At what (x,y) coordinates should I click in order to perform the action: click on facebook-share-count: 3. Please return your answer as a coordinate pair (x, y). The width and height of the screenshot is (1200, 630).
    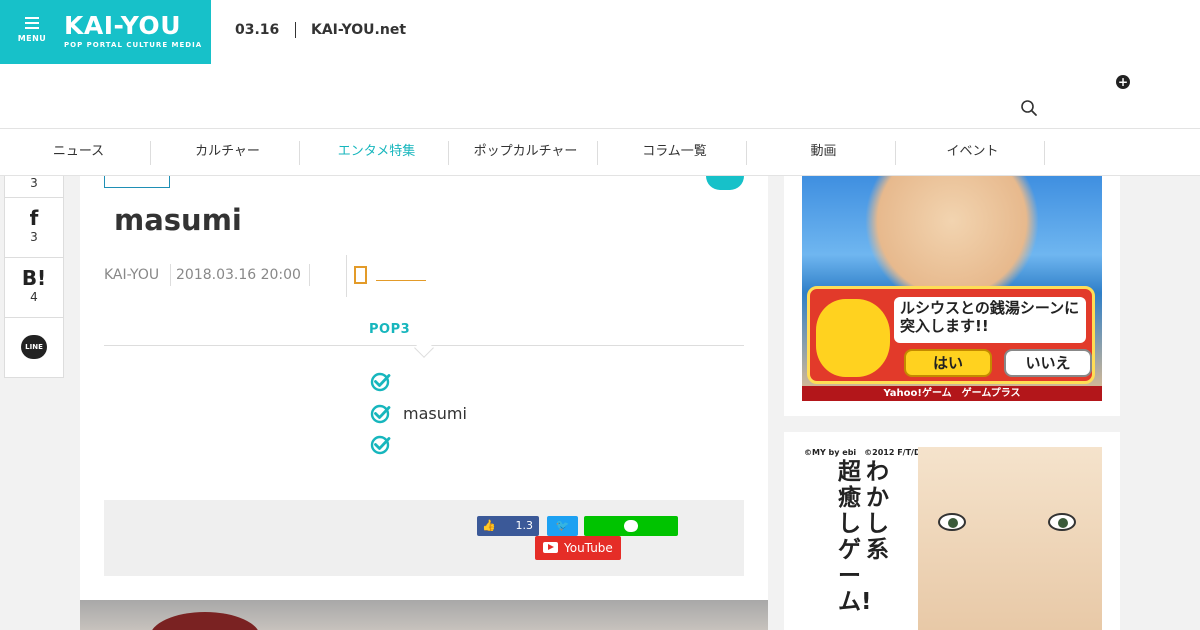
    Looking at the image, I should click on (34, 237).